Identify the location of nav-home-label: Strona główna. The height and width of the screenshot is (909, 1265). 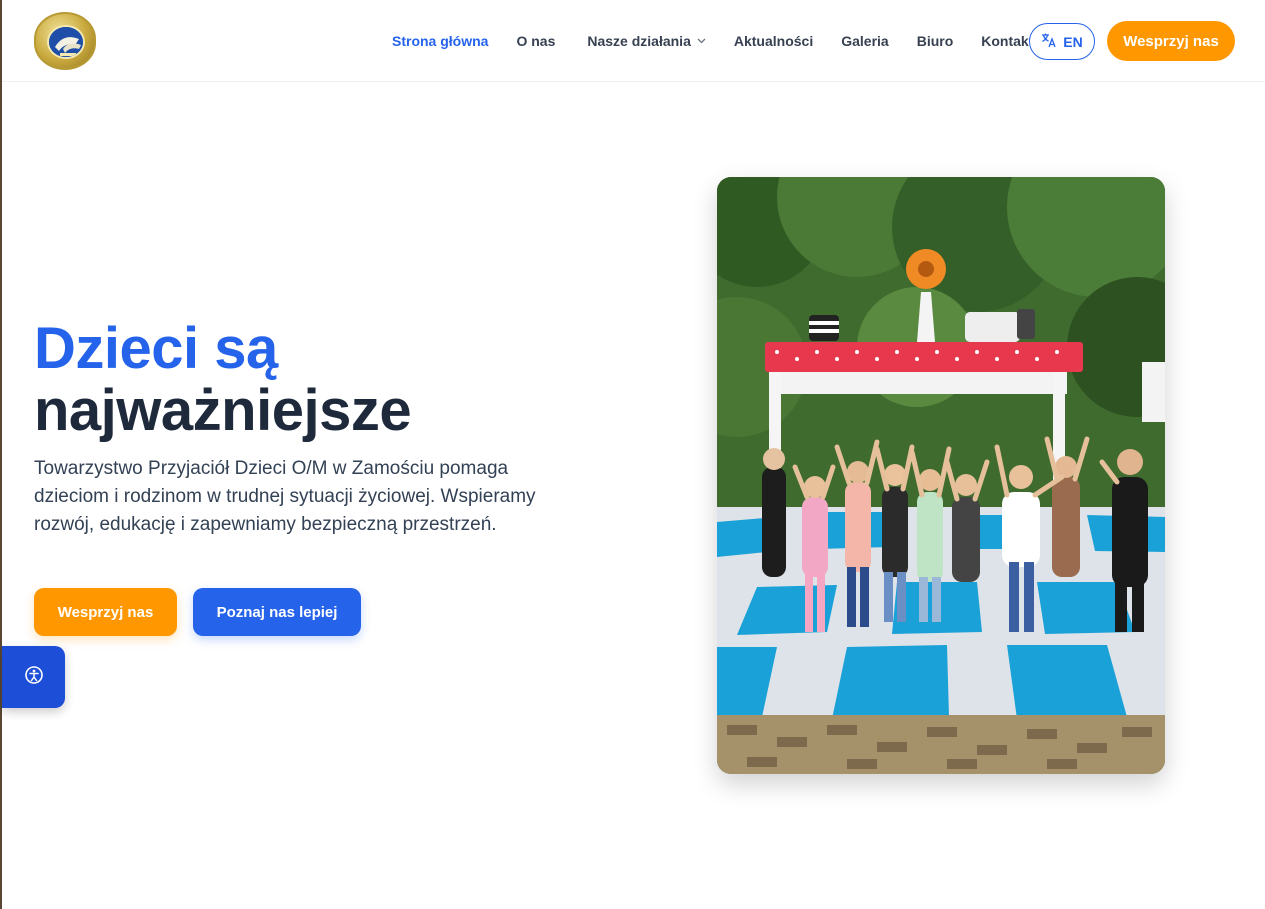
(440, 41).